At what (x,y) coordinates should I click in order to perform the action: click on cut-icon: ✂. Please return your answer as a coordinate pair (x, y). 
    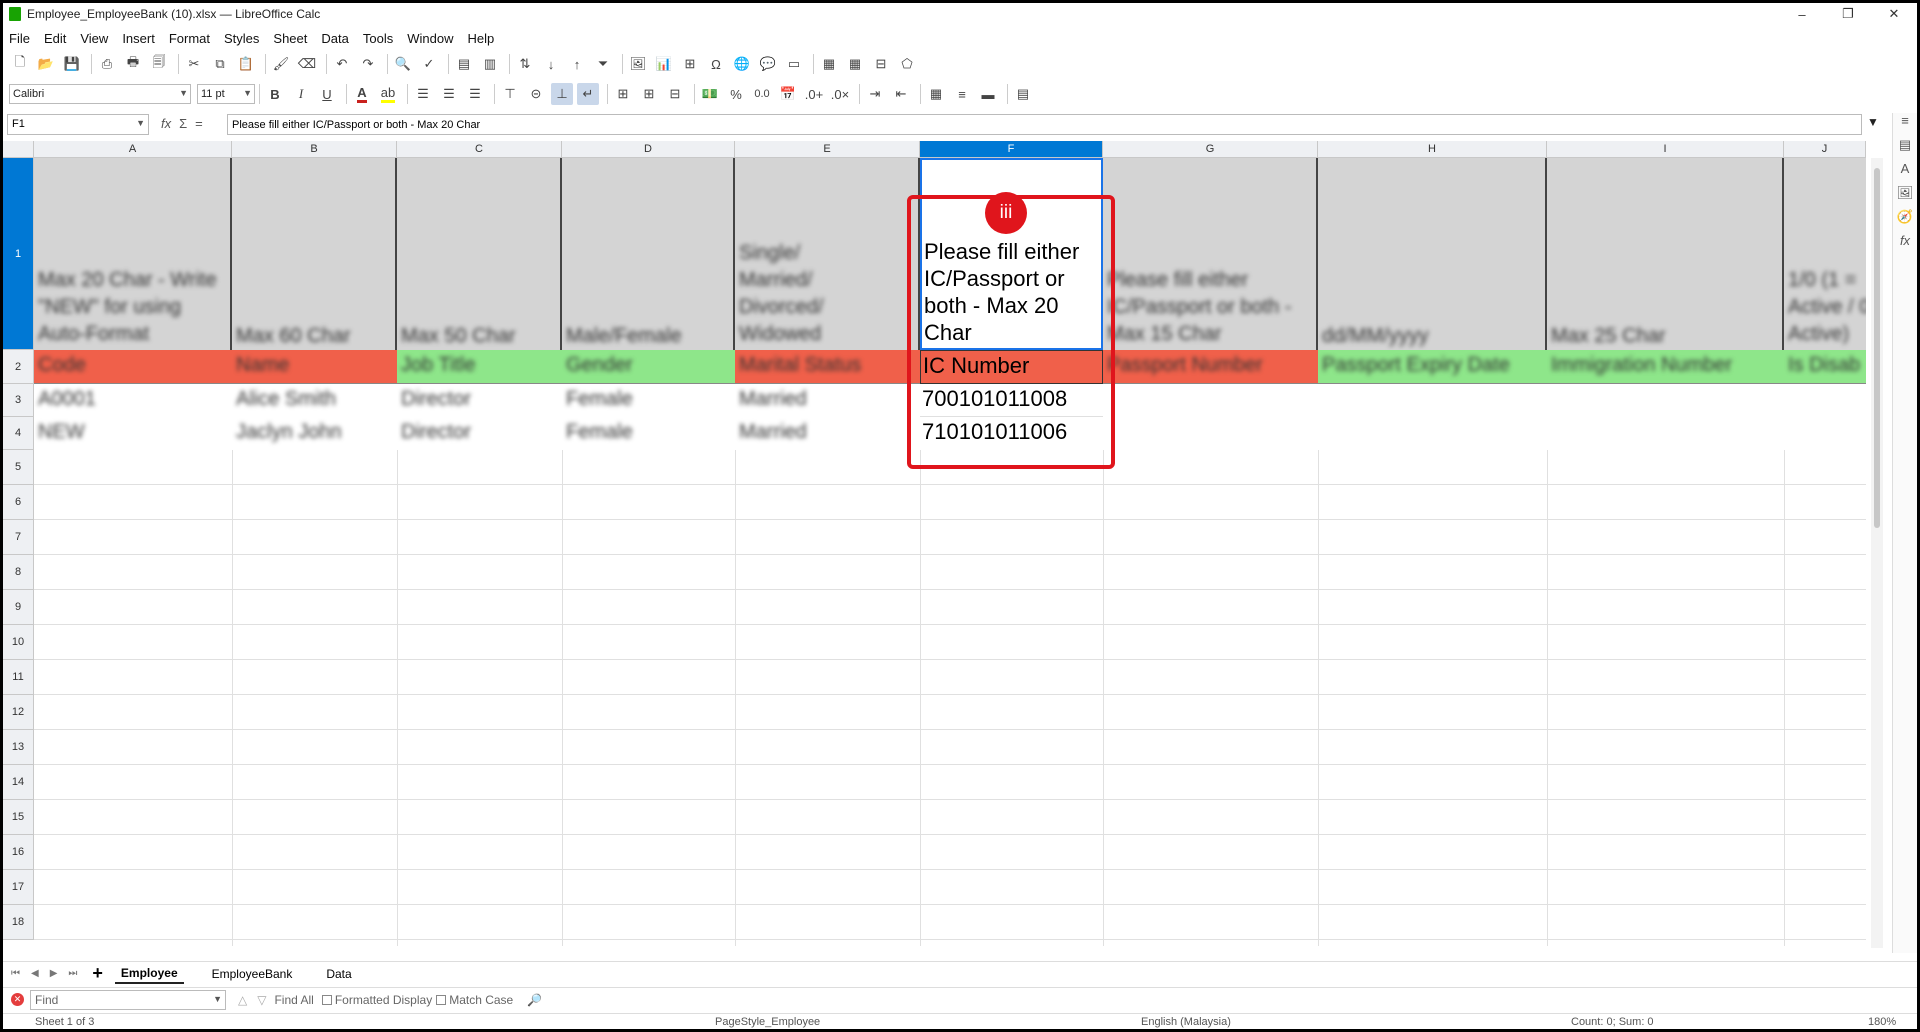
    Looking at the image, I should click on (194, 64).